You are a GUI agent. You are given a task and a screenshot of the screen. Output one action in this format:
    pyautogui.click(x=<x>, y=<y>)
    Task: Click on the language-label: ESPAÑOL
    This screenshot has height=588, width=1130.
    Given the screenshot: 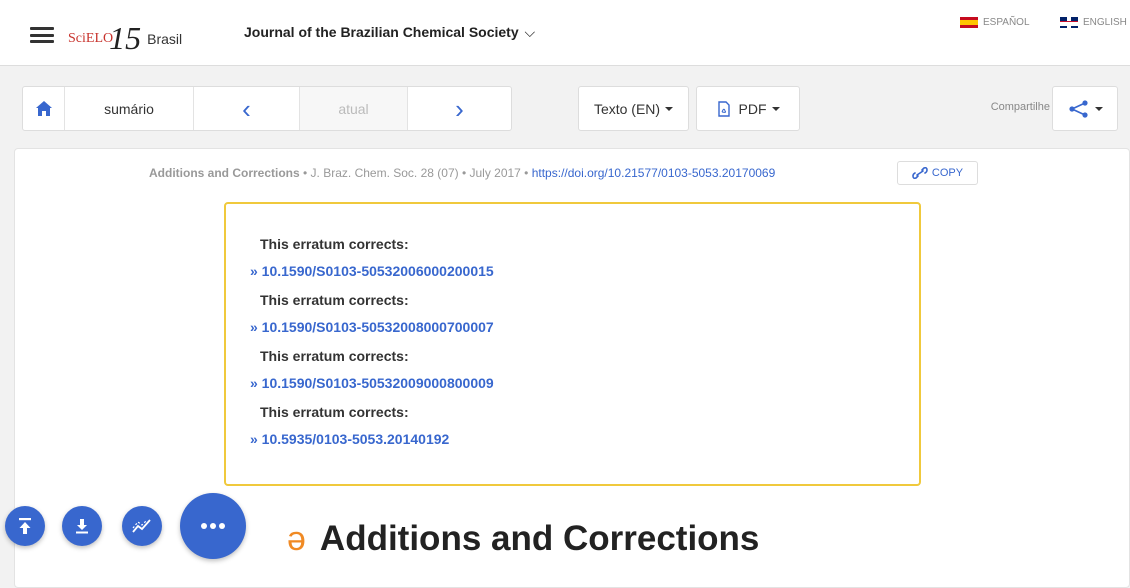 What is the action you would take?
    pyautogui.click(x=1006, y=22)
    